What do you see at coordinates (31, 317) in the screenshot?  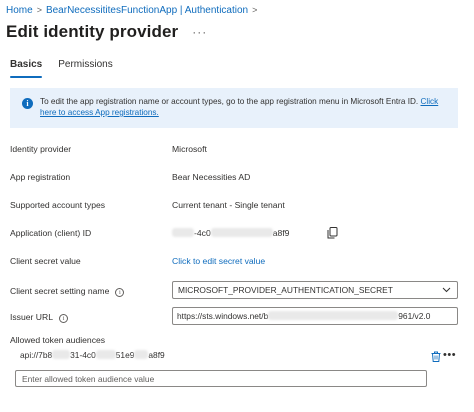 I see `issuer-url-label-text: Issuer URL` at bounding box center [31, 317].